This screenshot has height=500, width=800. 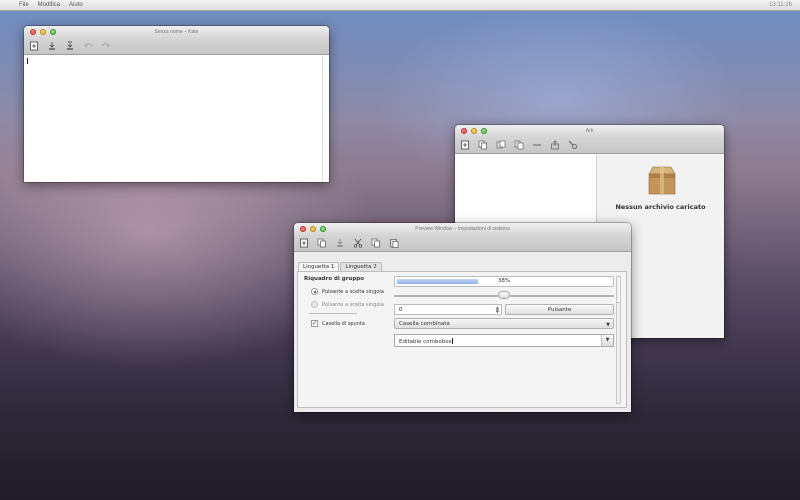 What do you see at coordinates (573, 145) in the screenshot?
I see `find-icon` at bounding box center [573, 145].